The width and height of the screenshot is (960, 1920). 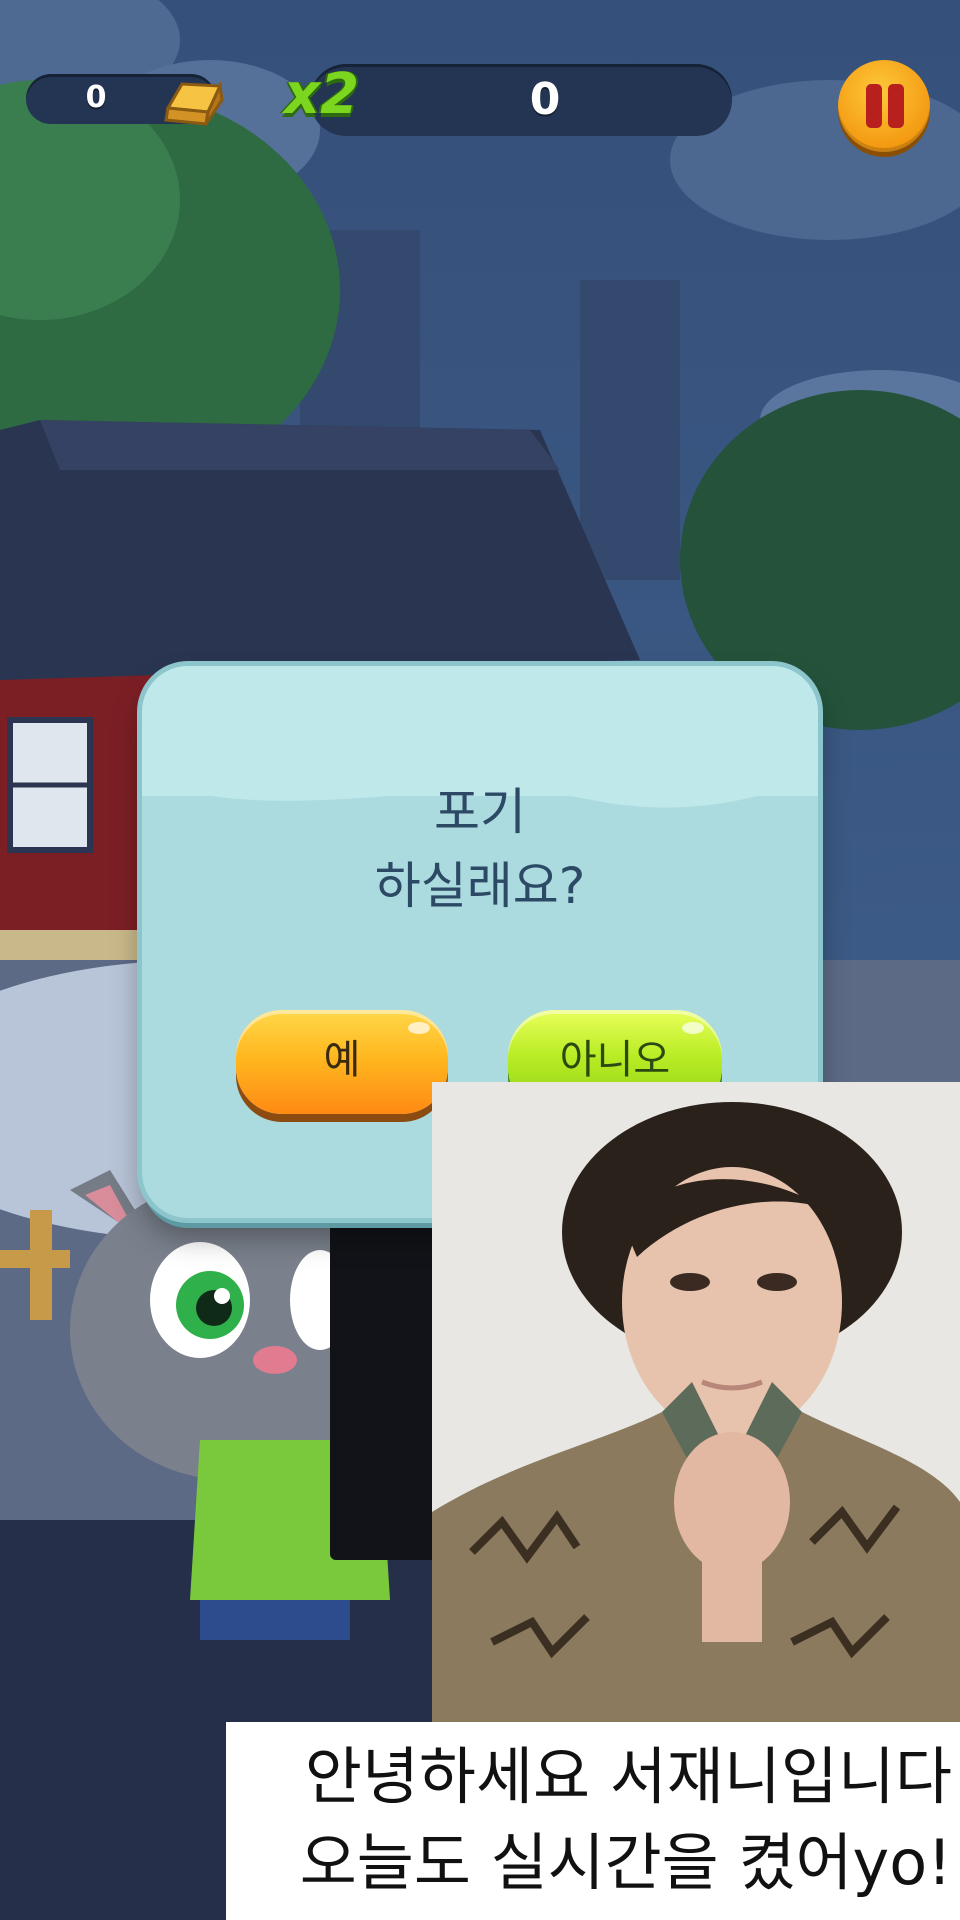 What do you see at coordinates (480, 886) in the screenshot?
I see `dialog-title-line2: 하실래요?` at bounding box center [480, 886].